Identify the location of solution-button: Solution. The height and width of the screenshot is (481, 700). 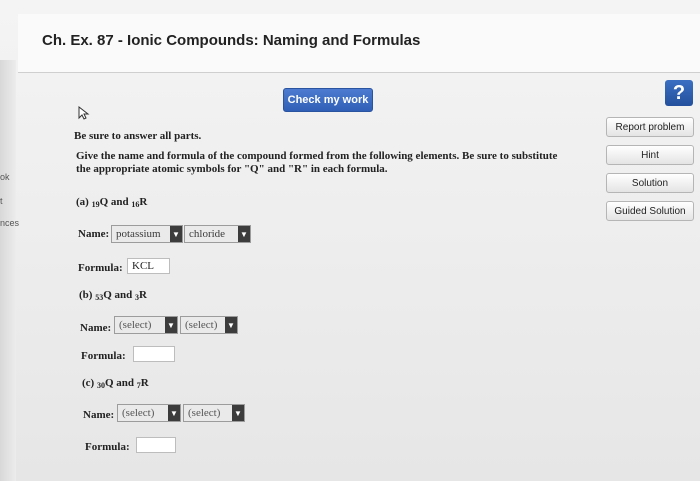
(650, 183).